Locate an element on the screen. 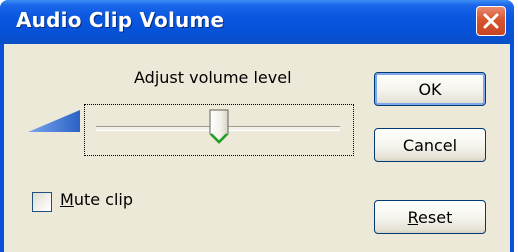 Image resolution: width=518 pixels, height=252 pixels. ok-button: OK is located at coordinates (430, 89).